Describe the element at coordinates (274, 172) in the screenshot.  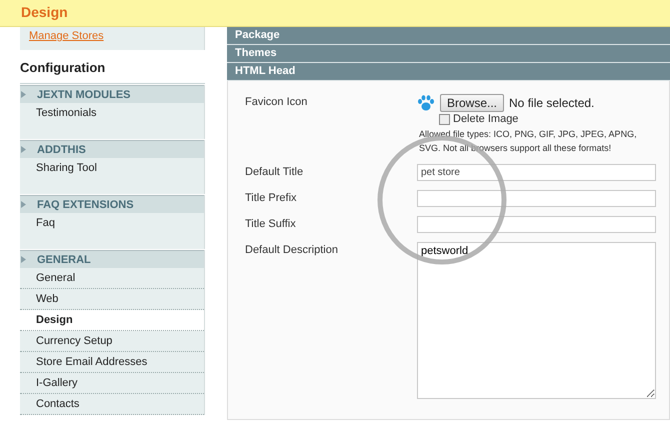
I see `field-label: Default Title` at that location.